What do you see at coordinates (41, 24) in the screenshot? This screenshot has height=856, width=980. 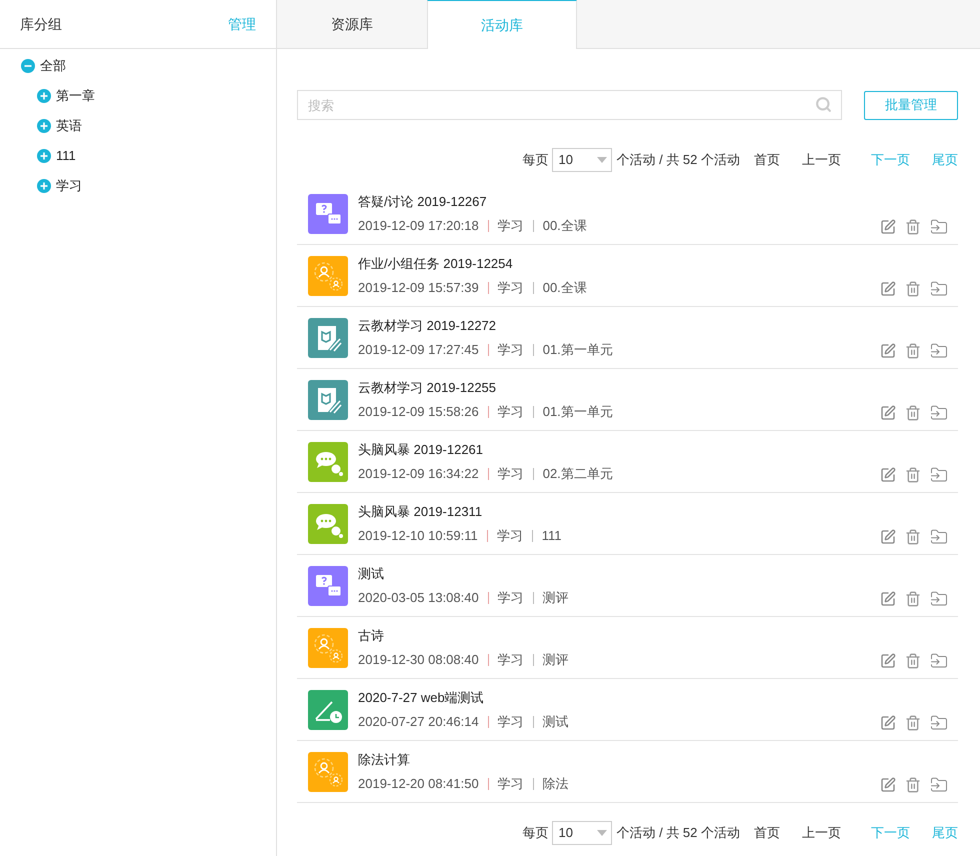 I see `sidebar-title: 库分组` at bounding box center [41, 24].